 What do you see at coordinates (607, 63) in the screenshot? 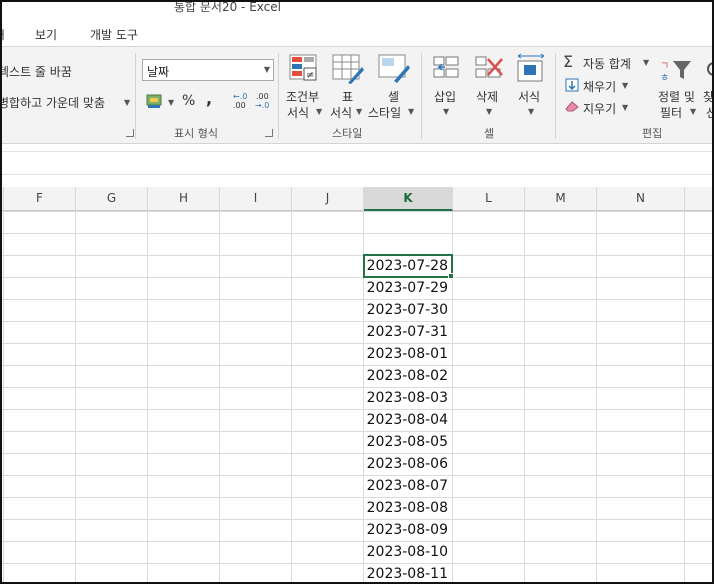
I see `autosum-button: 자동 합계` at bounding box center [607, 63].